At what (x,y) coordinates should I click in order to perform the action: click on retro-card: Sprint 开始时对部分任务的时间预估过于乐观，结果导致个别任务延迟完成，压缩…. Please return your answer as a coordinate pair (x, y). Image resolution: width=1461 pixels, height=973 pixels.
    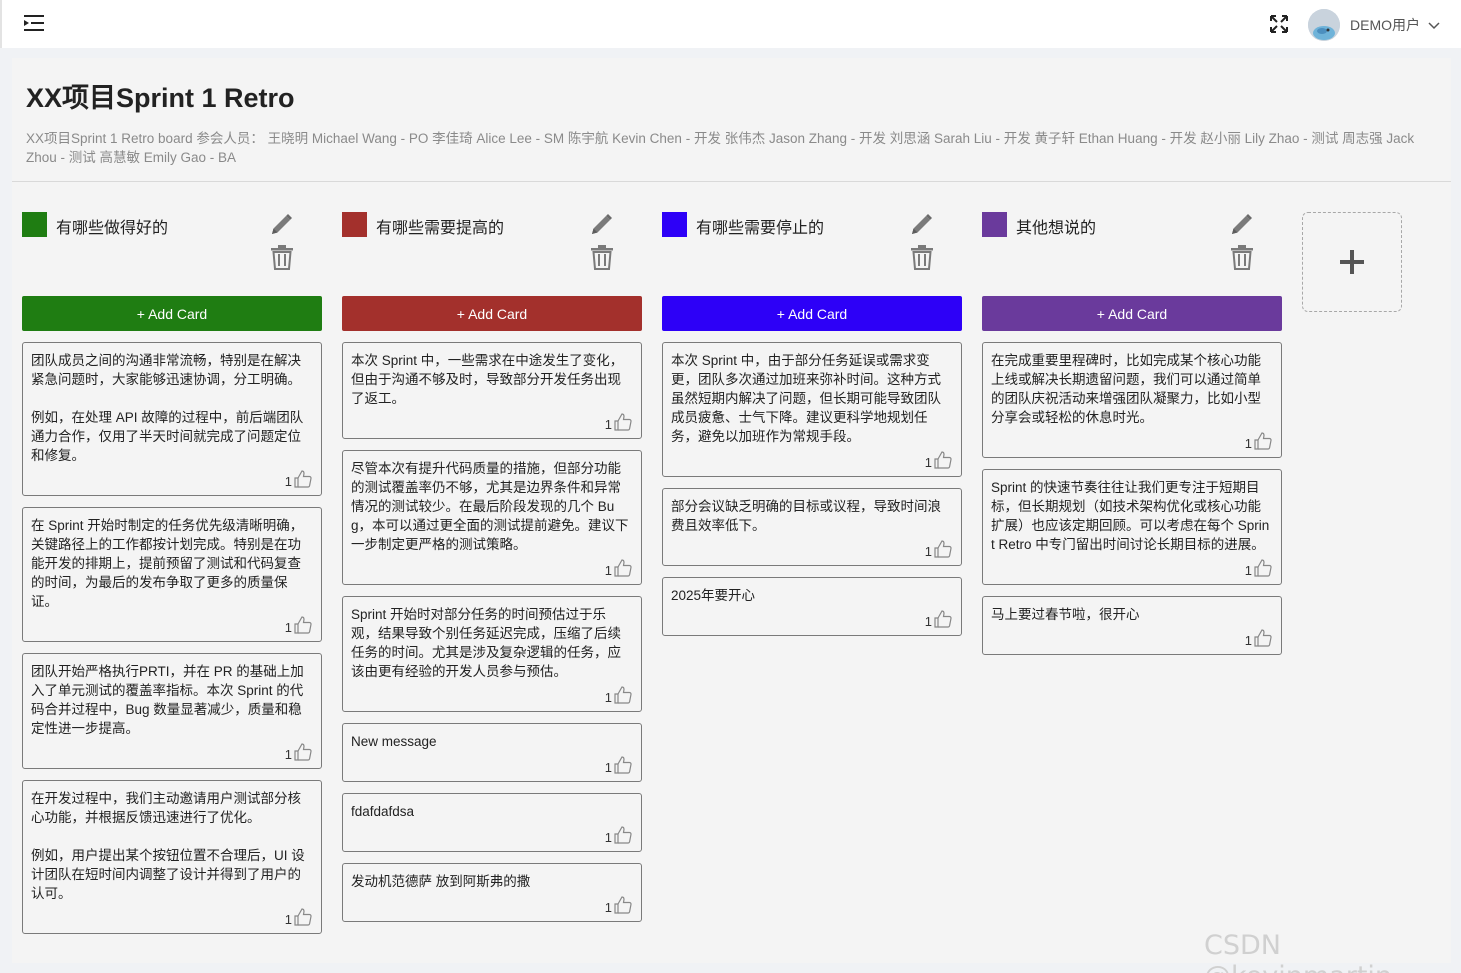
    Looking at the image, I should click on (492, 654).